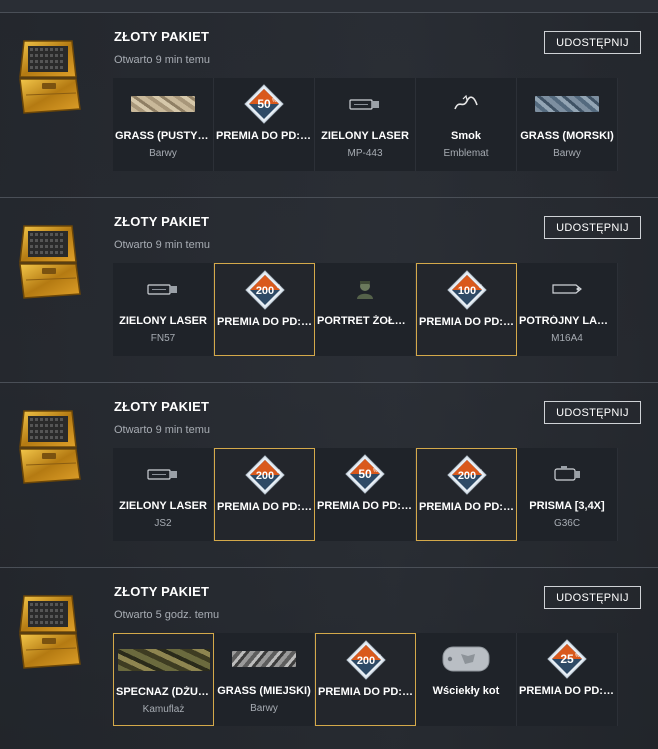 This screenshot has width=658, height=749. Describe the element at coordinates (163, 494) in the screenshot. I see `reward-item: ZIELONY LASER JS2` at that location.